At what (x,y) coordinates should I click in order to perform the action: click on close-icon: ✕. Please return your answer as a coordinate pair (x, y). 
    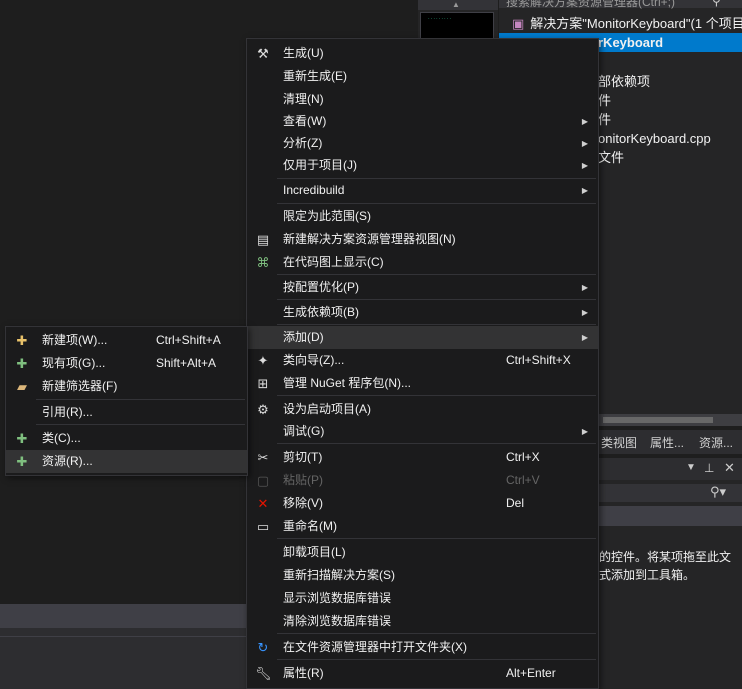
    Looking at the image, I should click on (729, 468).